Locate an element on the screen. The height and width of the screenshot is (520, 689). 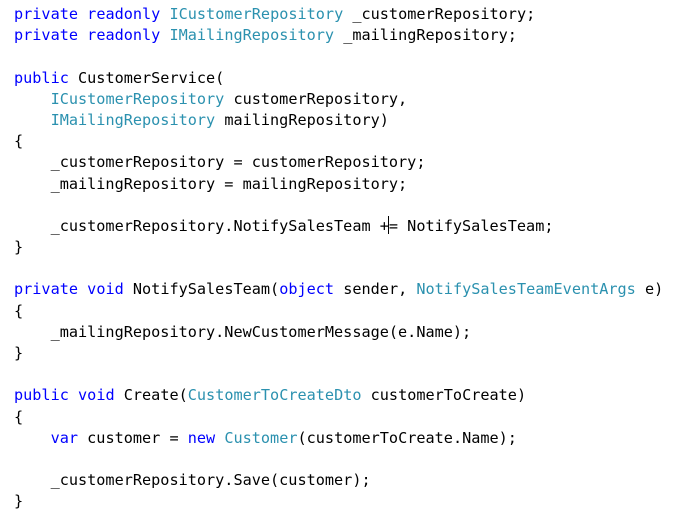
code-token: customer = is located at coordinates (133, 437).